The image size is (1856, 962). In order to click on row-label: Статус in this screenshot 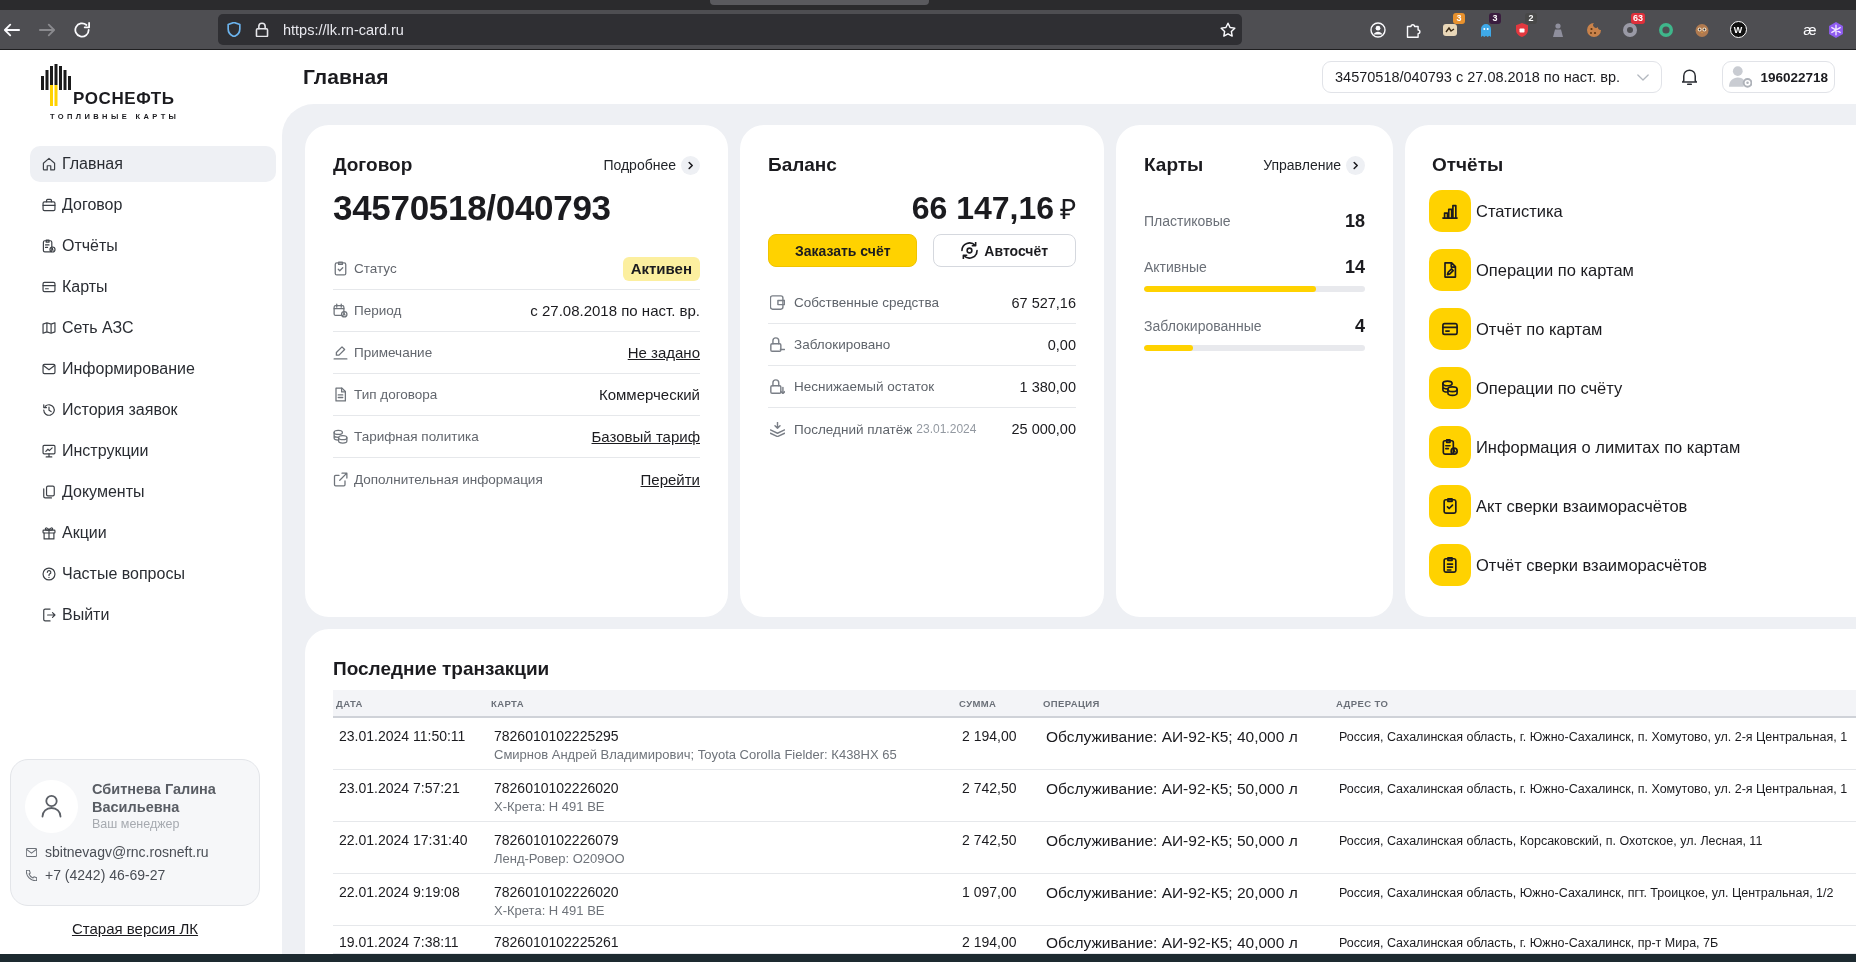, I will do `click(375, 268)`.